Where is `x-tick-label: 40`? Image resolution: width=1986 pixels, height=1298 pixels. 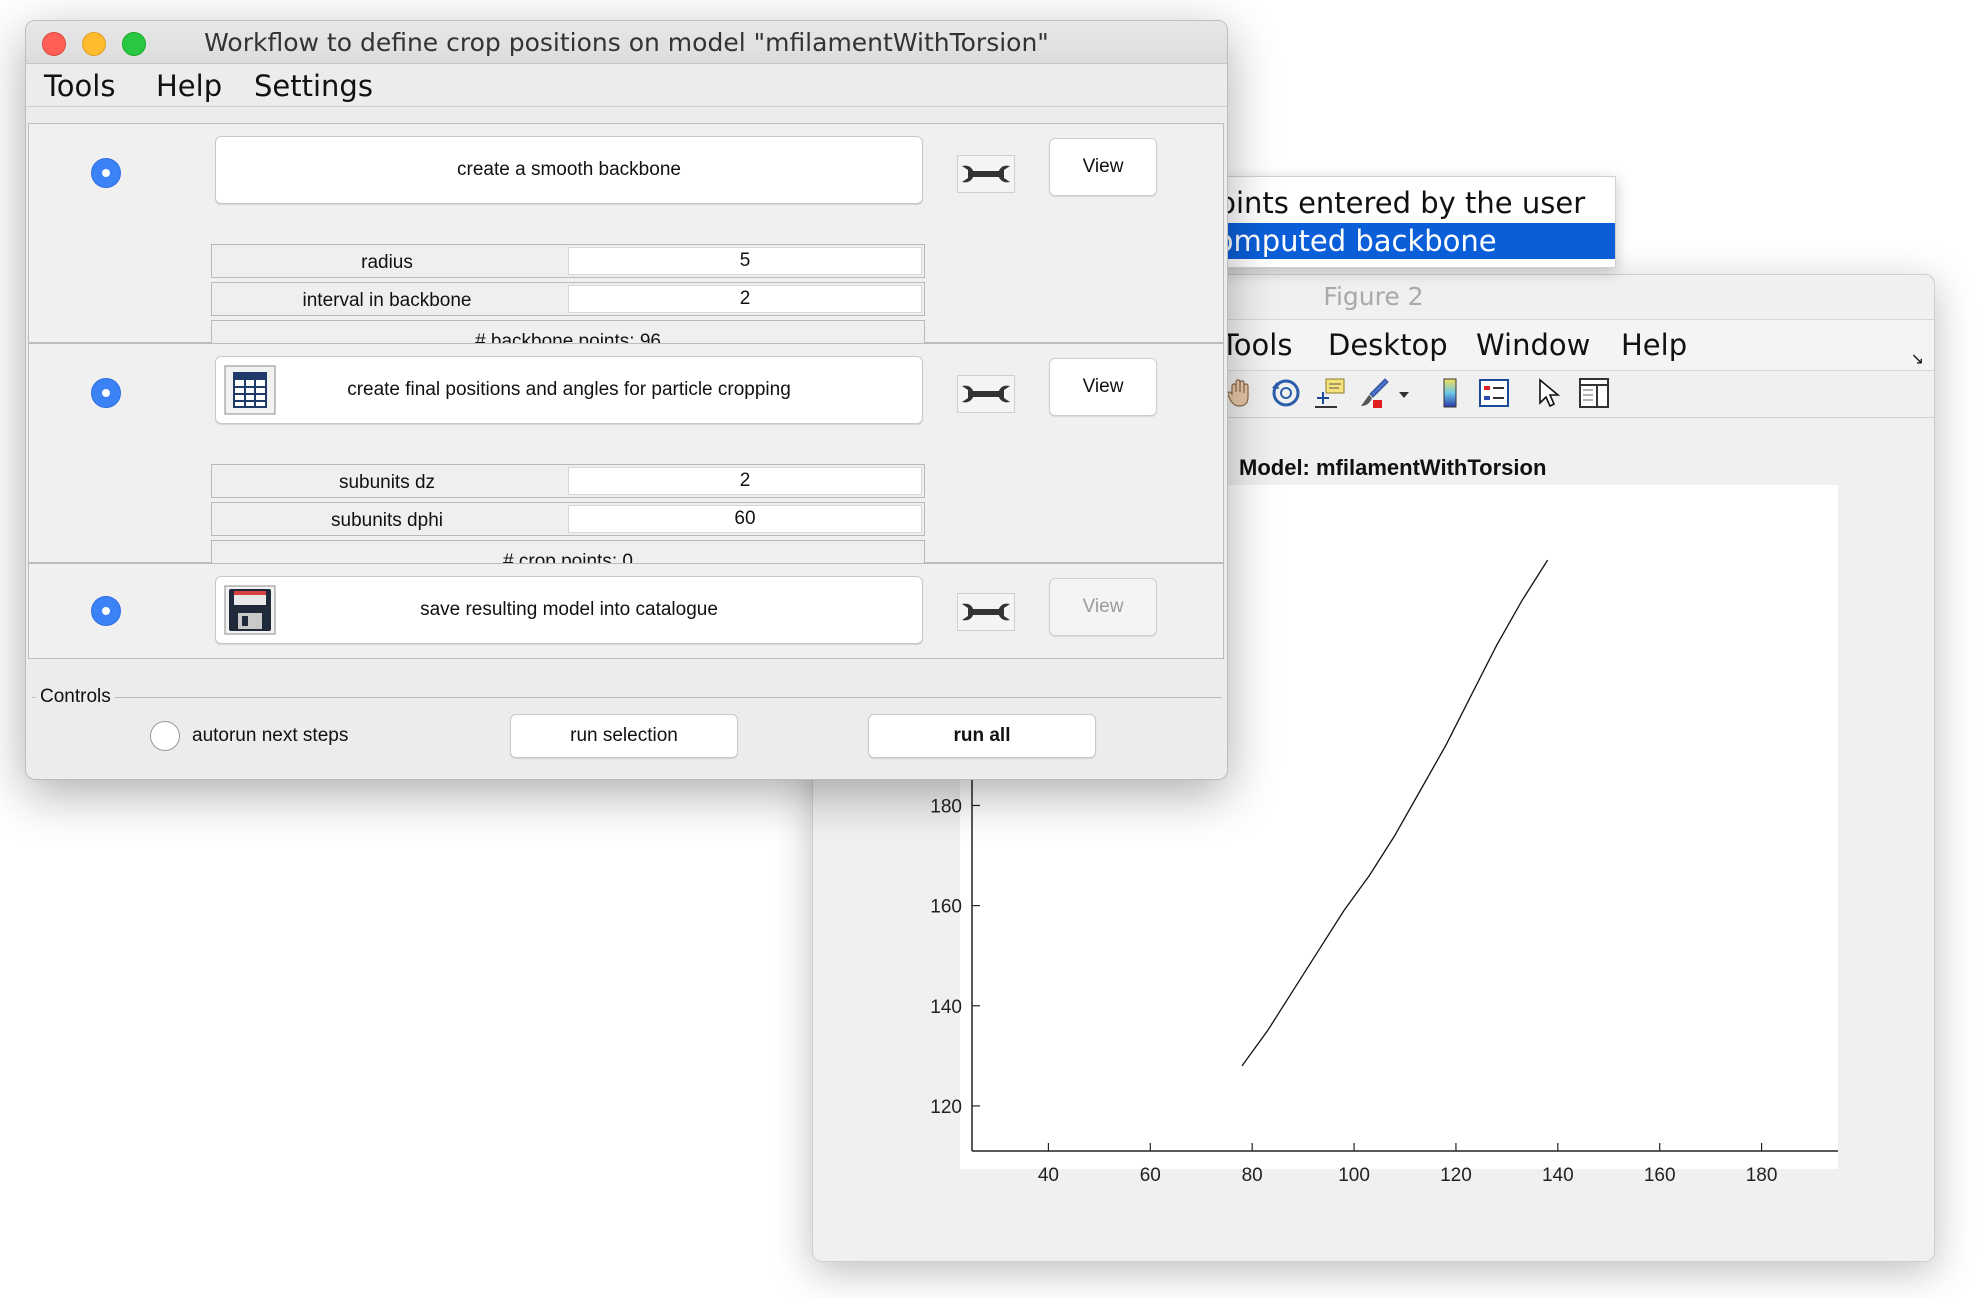
x-tick-label: 40 is located at coordinates (1048, 1175).